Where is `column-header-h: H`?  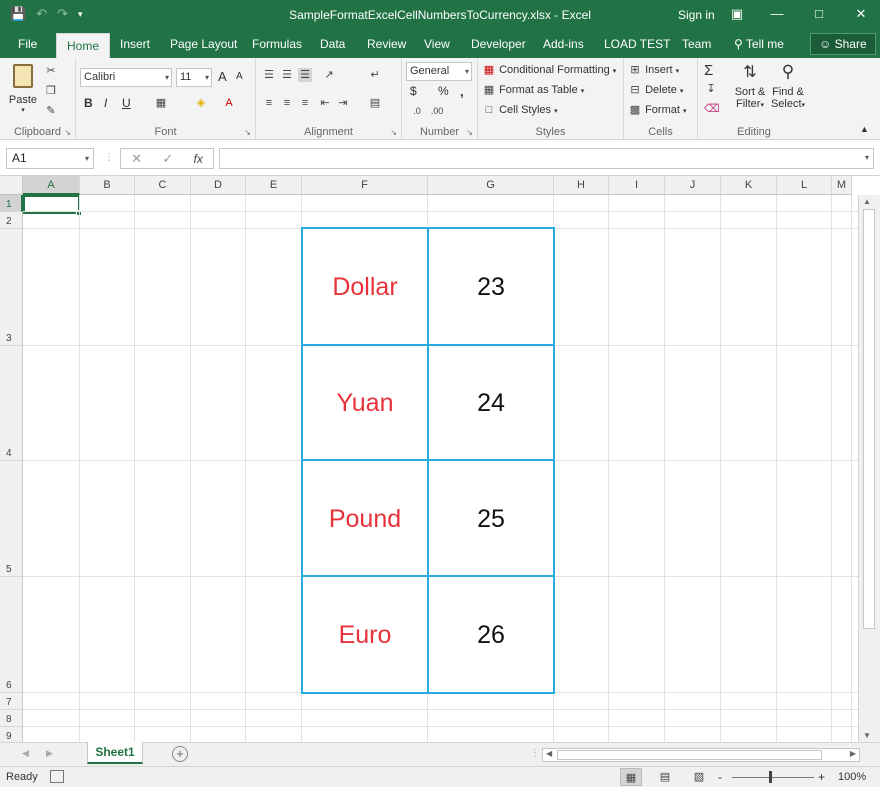
column-header-h: H is located at coordinates (581, 185).